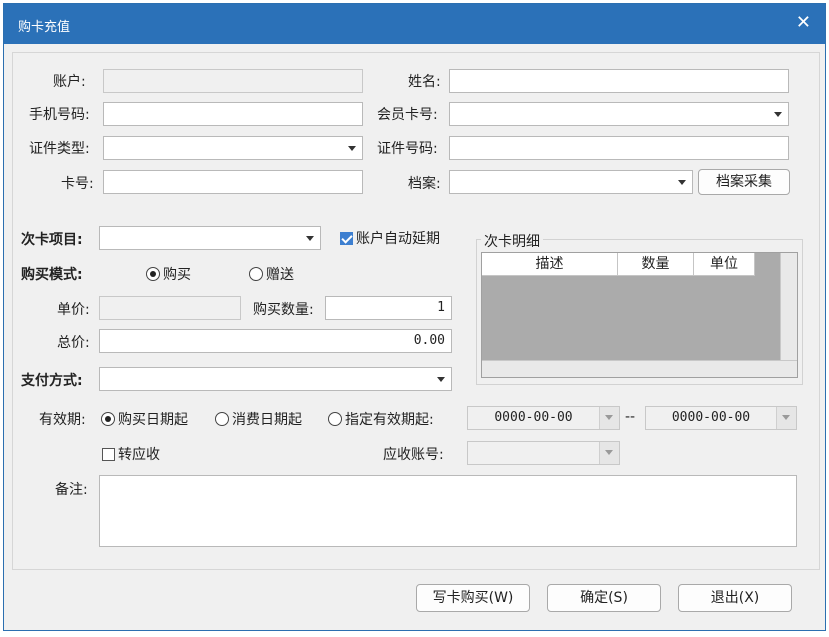 This screenshot has width=829, height=637. I want to click on col-quantity: 数量, so click(656, 264).